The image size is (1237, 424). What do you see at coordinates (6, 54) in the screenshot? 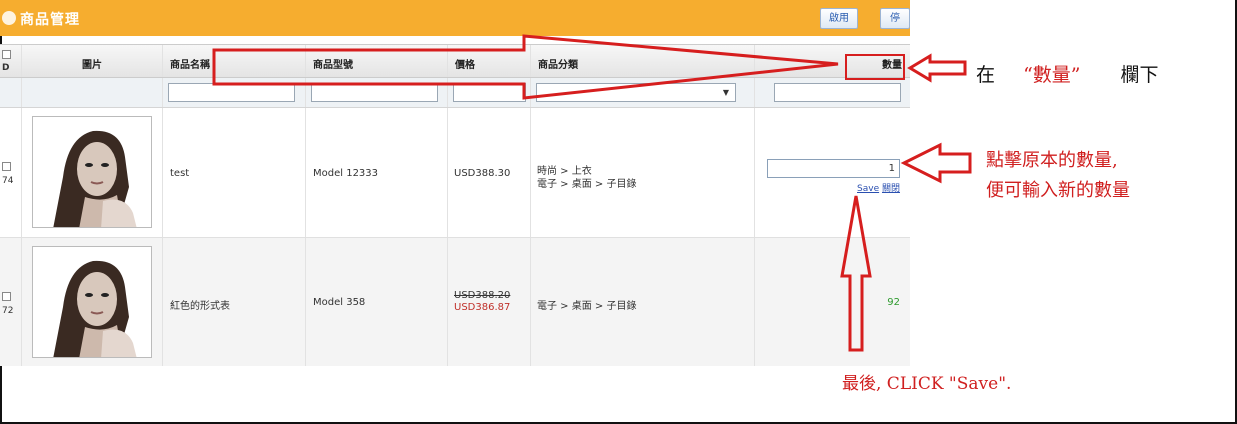
I see `select-all-checkbox` at bounding box center [6, 54].